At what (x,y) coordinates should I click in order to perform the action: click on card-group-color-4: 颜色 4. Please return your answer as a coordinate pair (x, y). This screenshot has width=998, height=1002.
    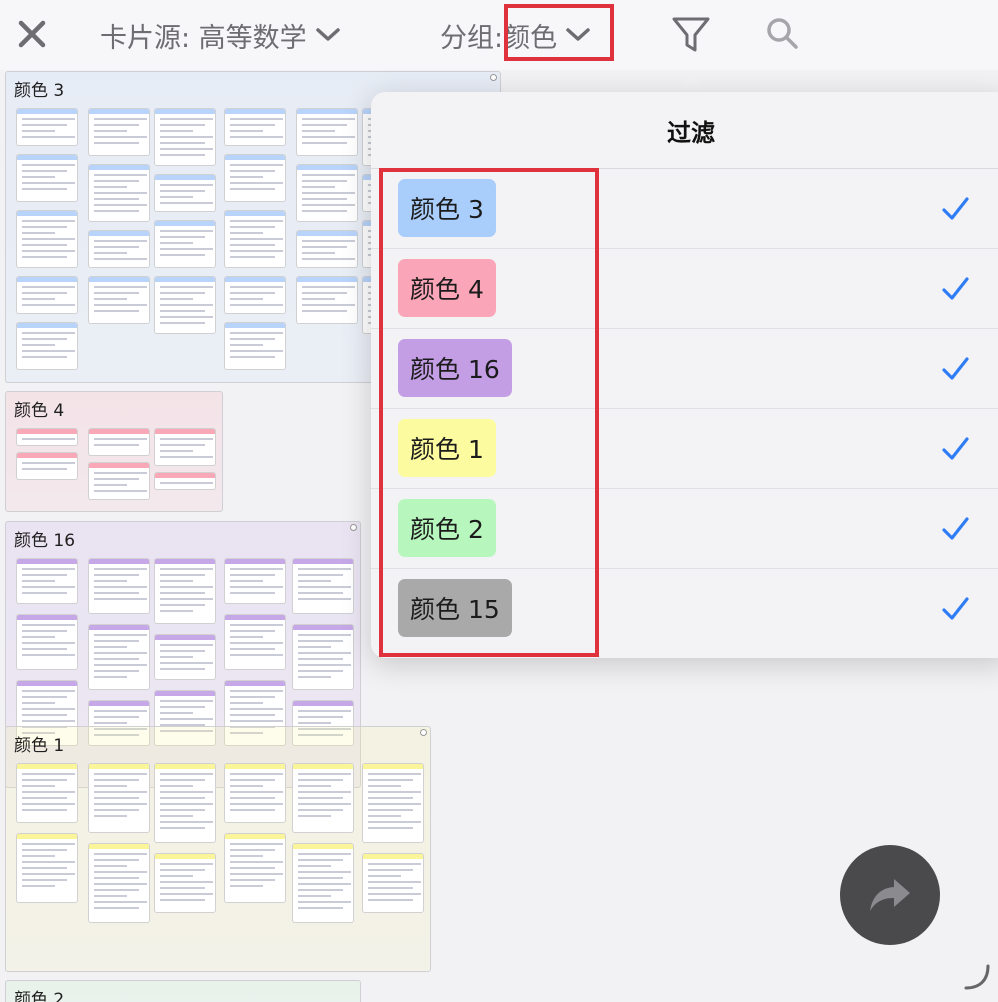
    Looking at the image, I should click on (114, 451).